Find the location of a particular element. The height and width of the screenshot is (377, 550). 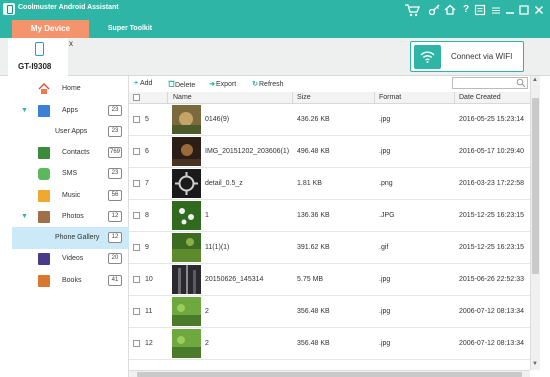

delete-button: Delete is located at coordinates (181, 84).